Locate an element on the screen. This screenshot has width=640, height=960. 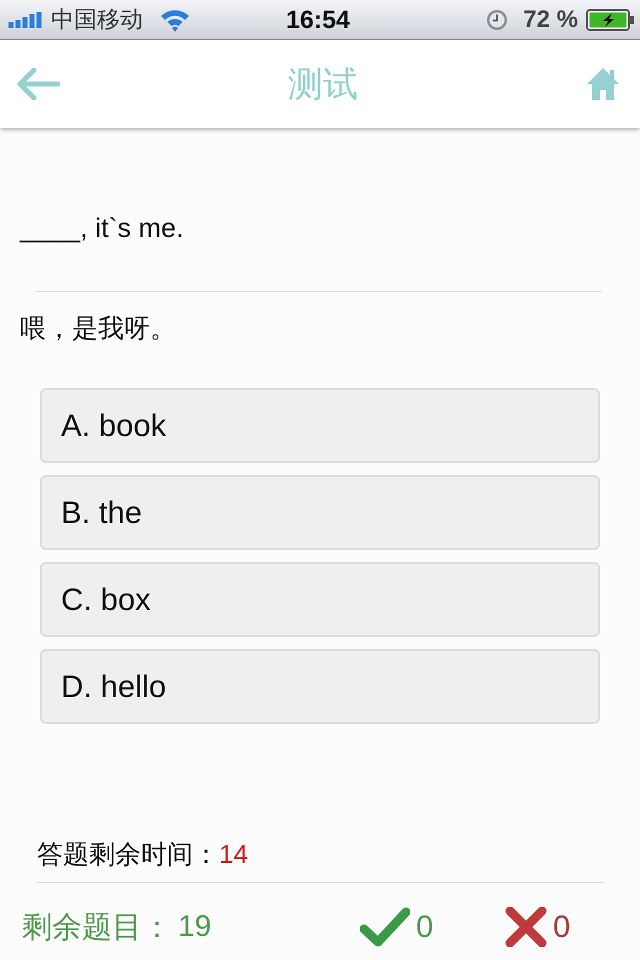
timer-label: 答题剩余时间： is located at coordinates (128, 854).